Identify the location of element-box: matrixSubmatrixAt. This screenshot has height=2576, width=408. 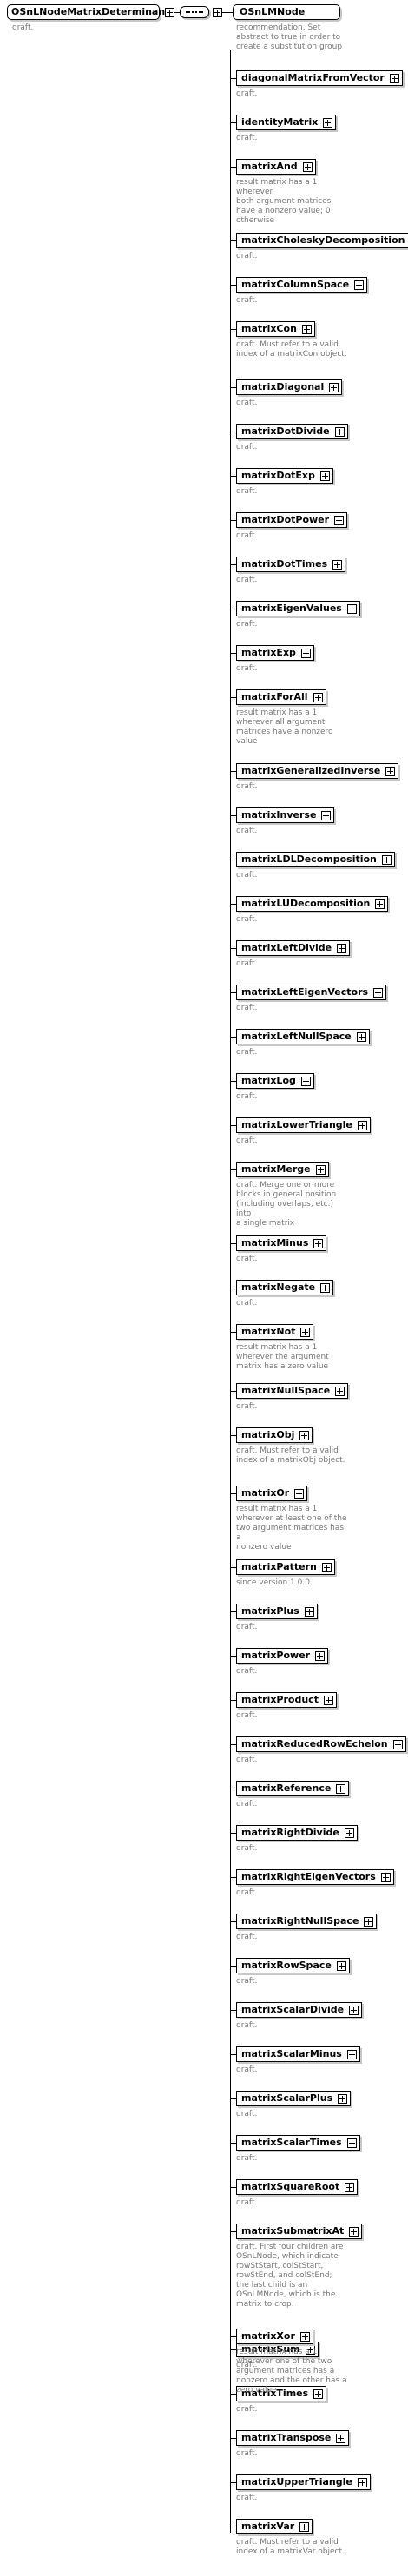
(299, 2231).